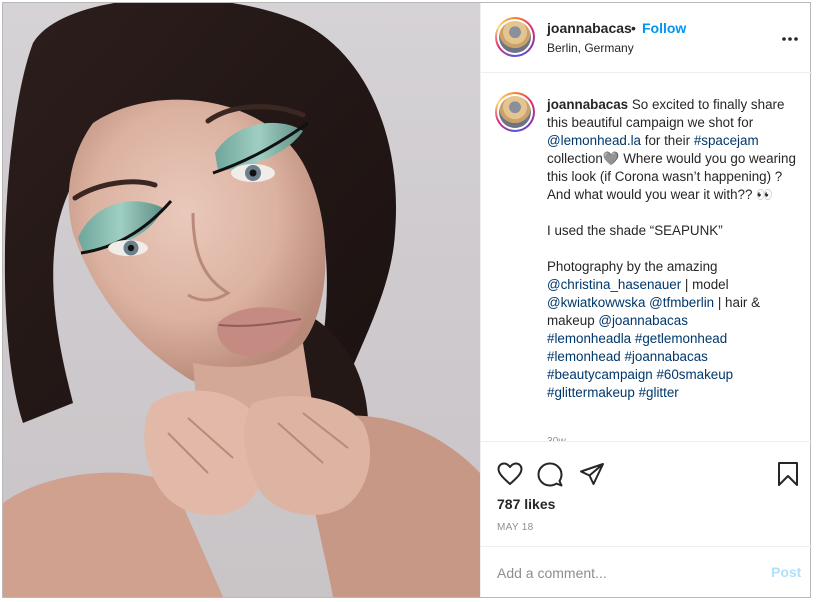 This screenshot has height=602, width=820. I want to click on action-bar: 787 likes MAY 18, so click(646, 493).